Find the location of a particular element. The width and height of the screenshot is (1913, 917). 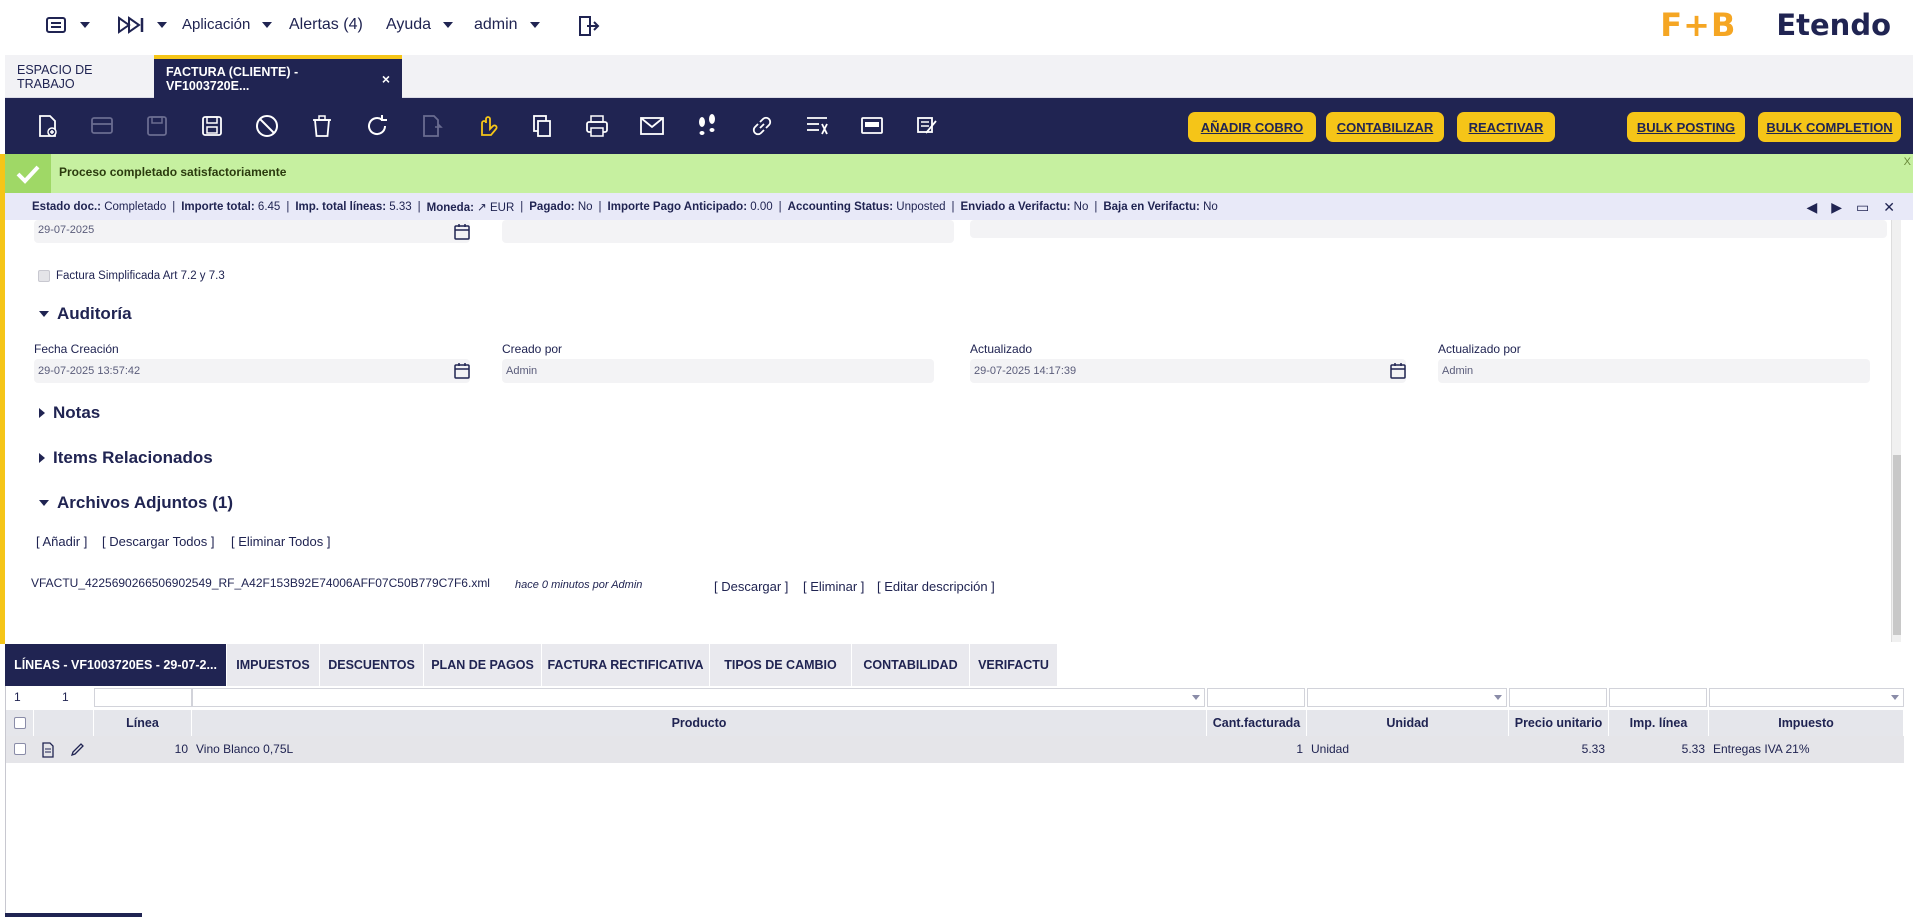

download-all-link: [ Descargar Todos ] is located at coordinates (158, 541).